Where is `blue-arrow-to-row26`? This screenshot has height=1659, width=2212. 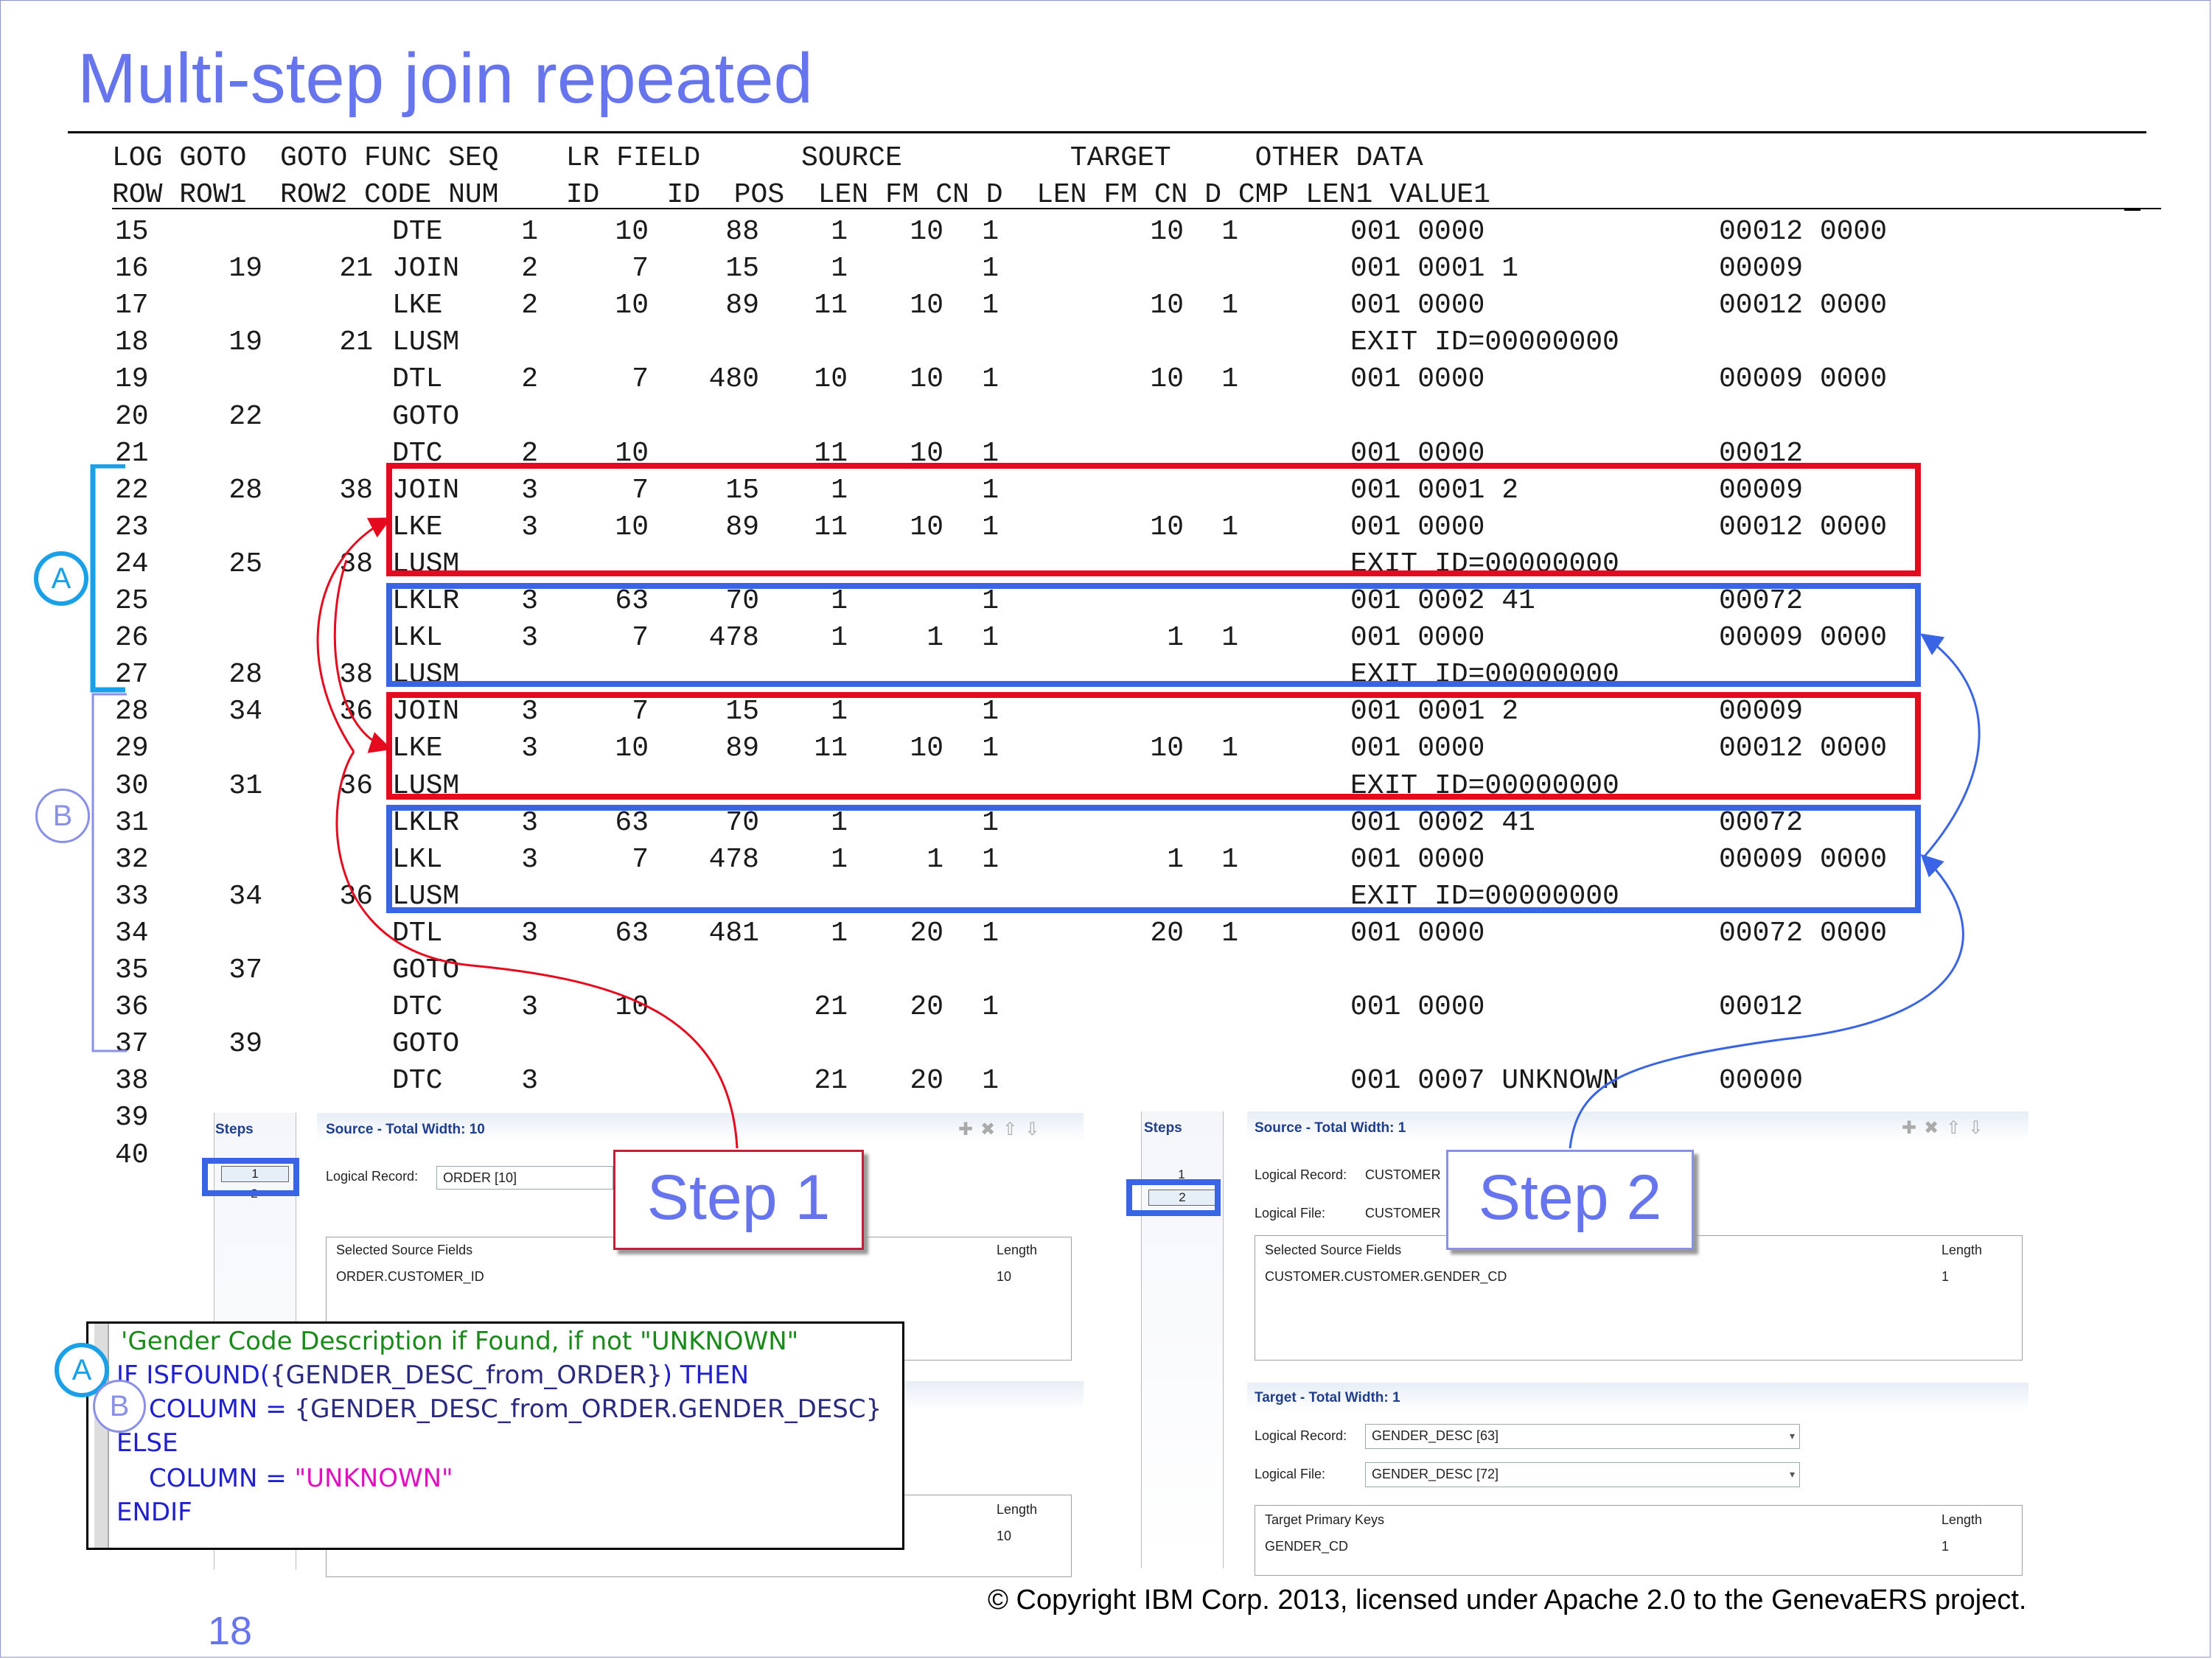
blue-arrow-to-row26 is located at coordinates (1950, 745).